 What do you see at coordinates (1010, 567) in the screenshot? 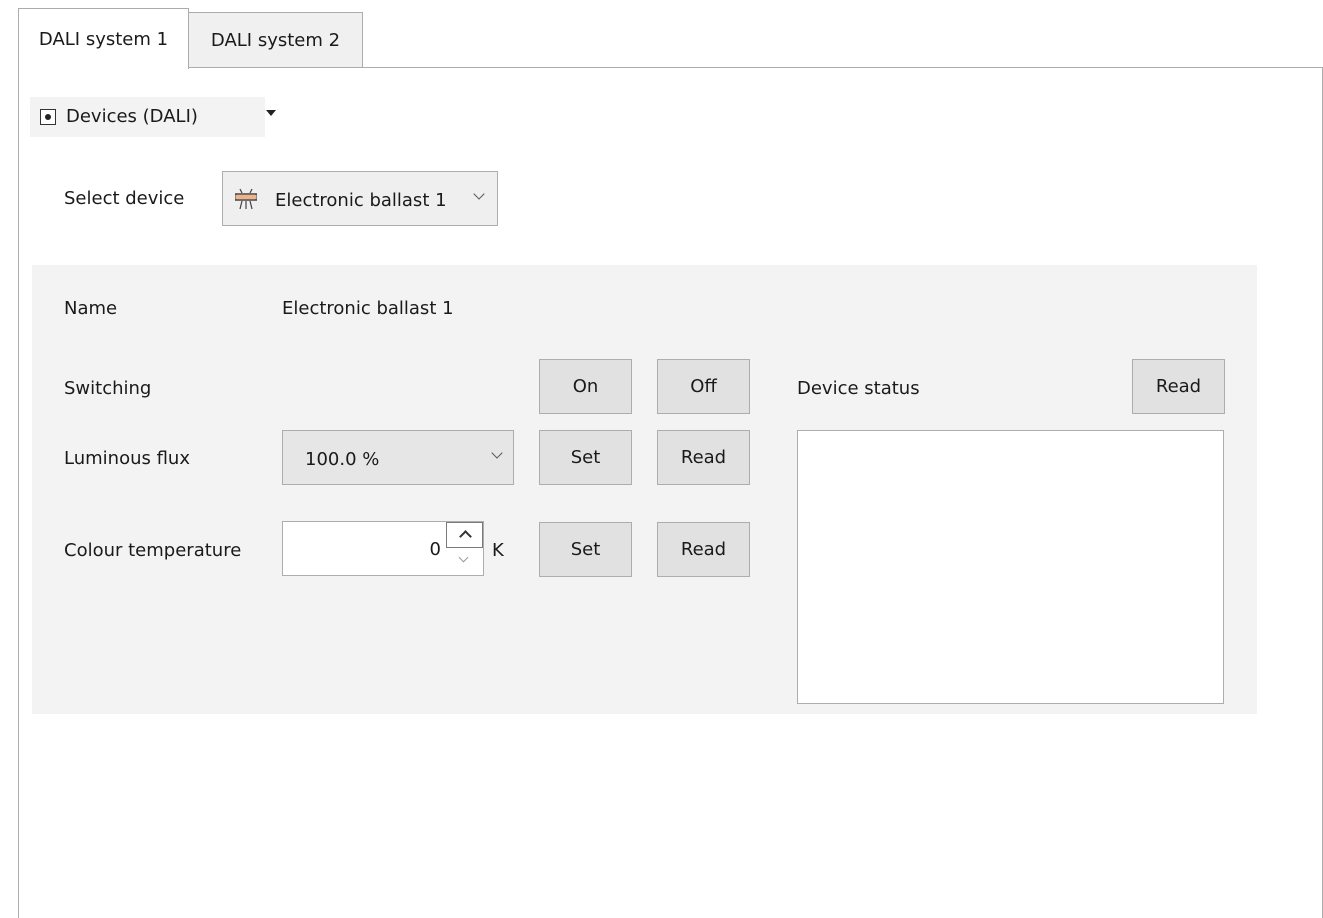
I see `device-status-textbox` at bounding box center [1010, 567].